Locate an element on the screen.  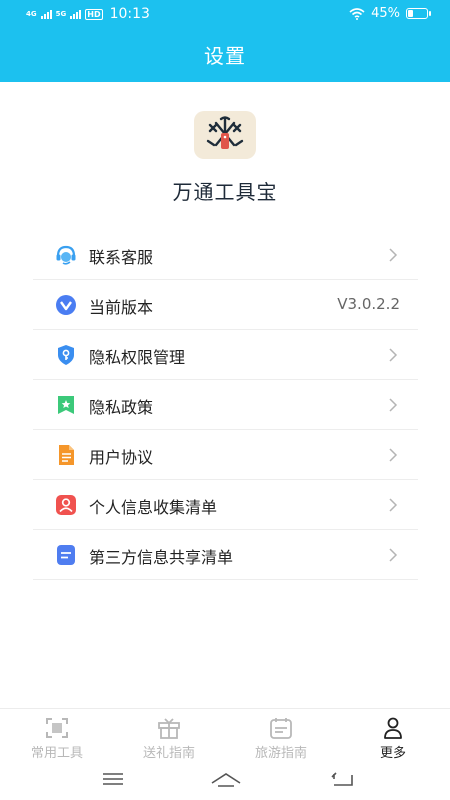
tab-more: 更多 is located at coordinates (393, 739).